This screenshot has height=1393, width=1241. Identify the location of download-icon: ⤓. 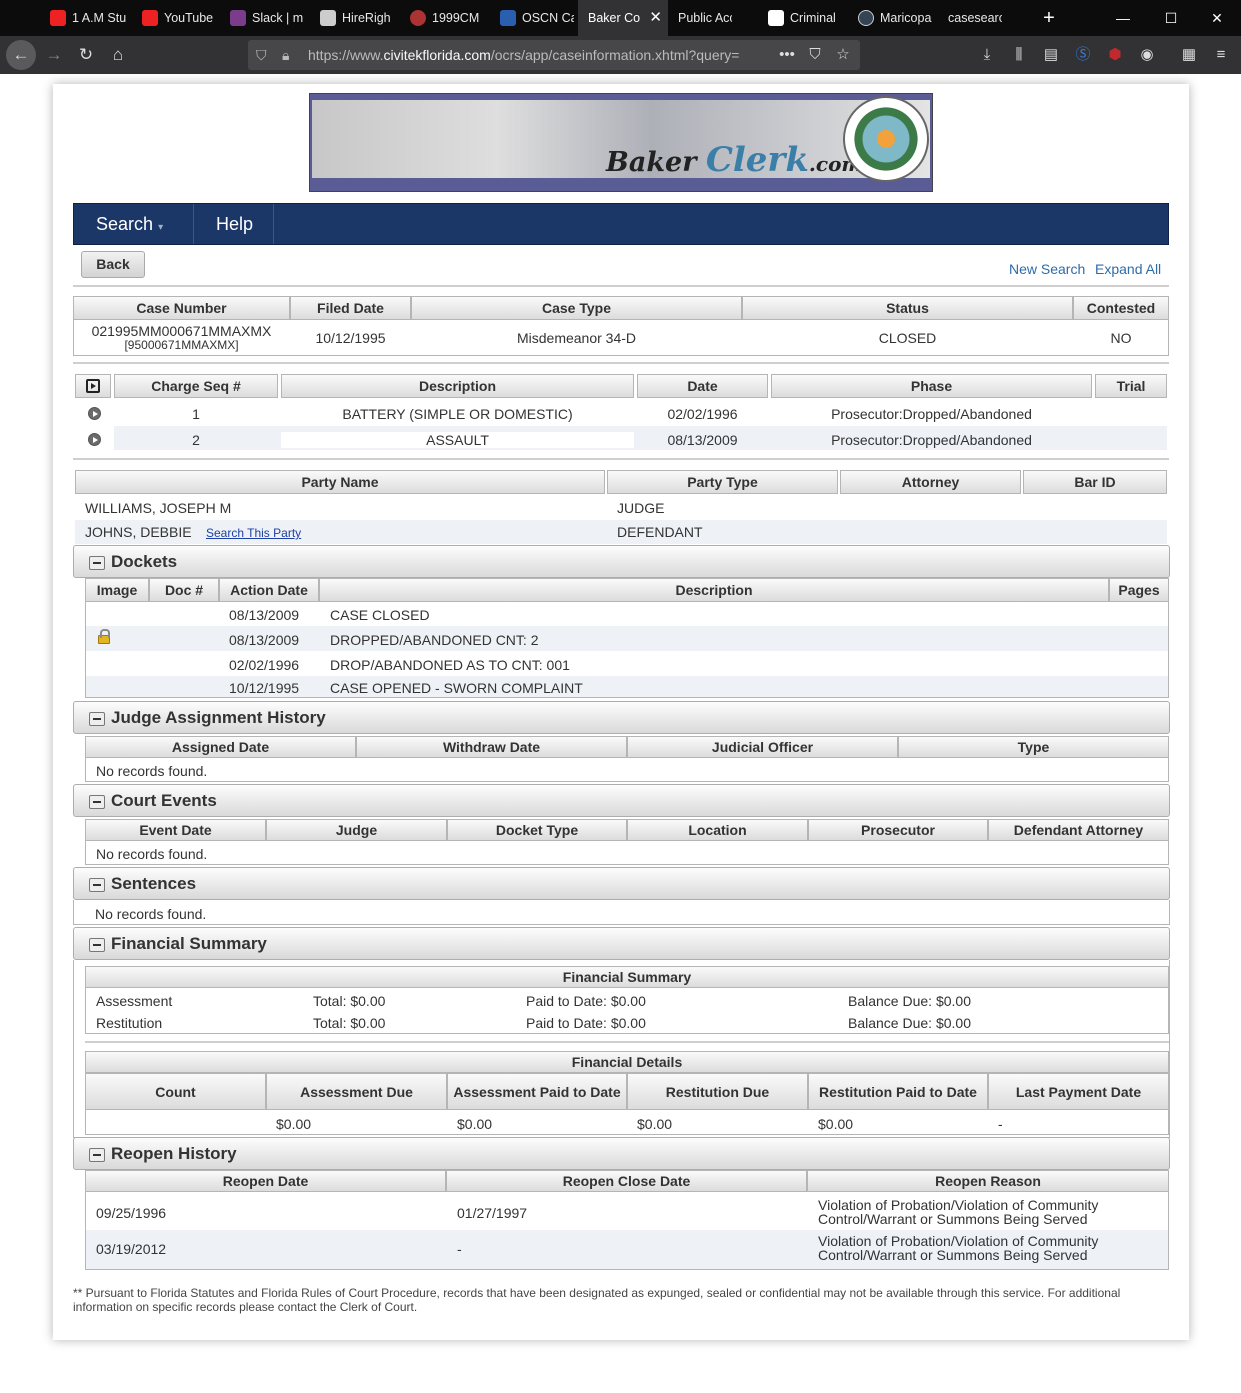
(987, 55).